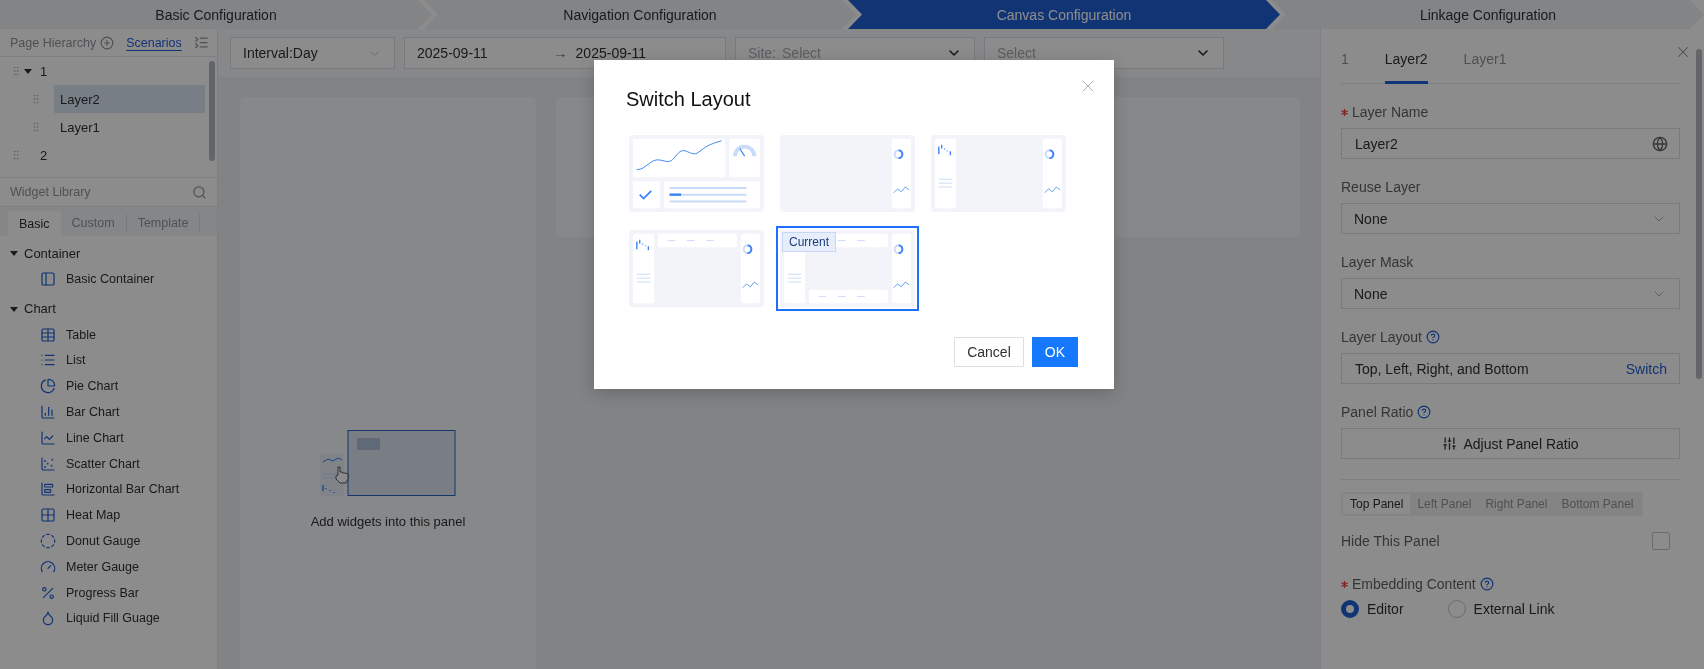 The width and height of the screenshot is (1704, 669). I want to click on field-label: Reuse Layer, so click(1381, 187).